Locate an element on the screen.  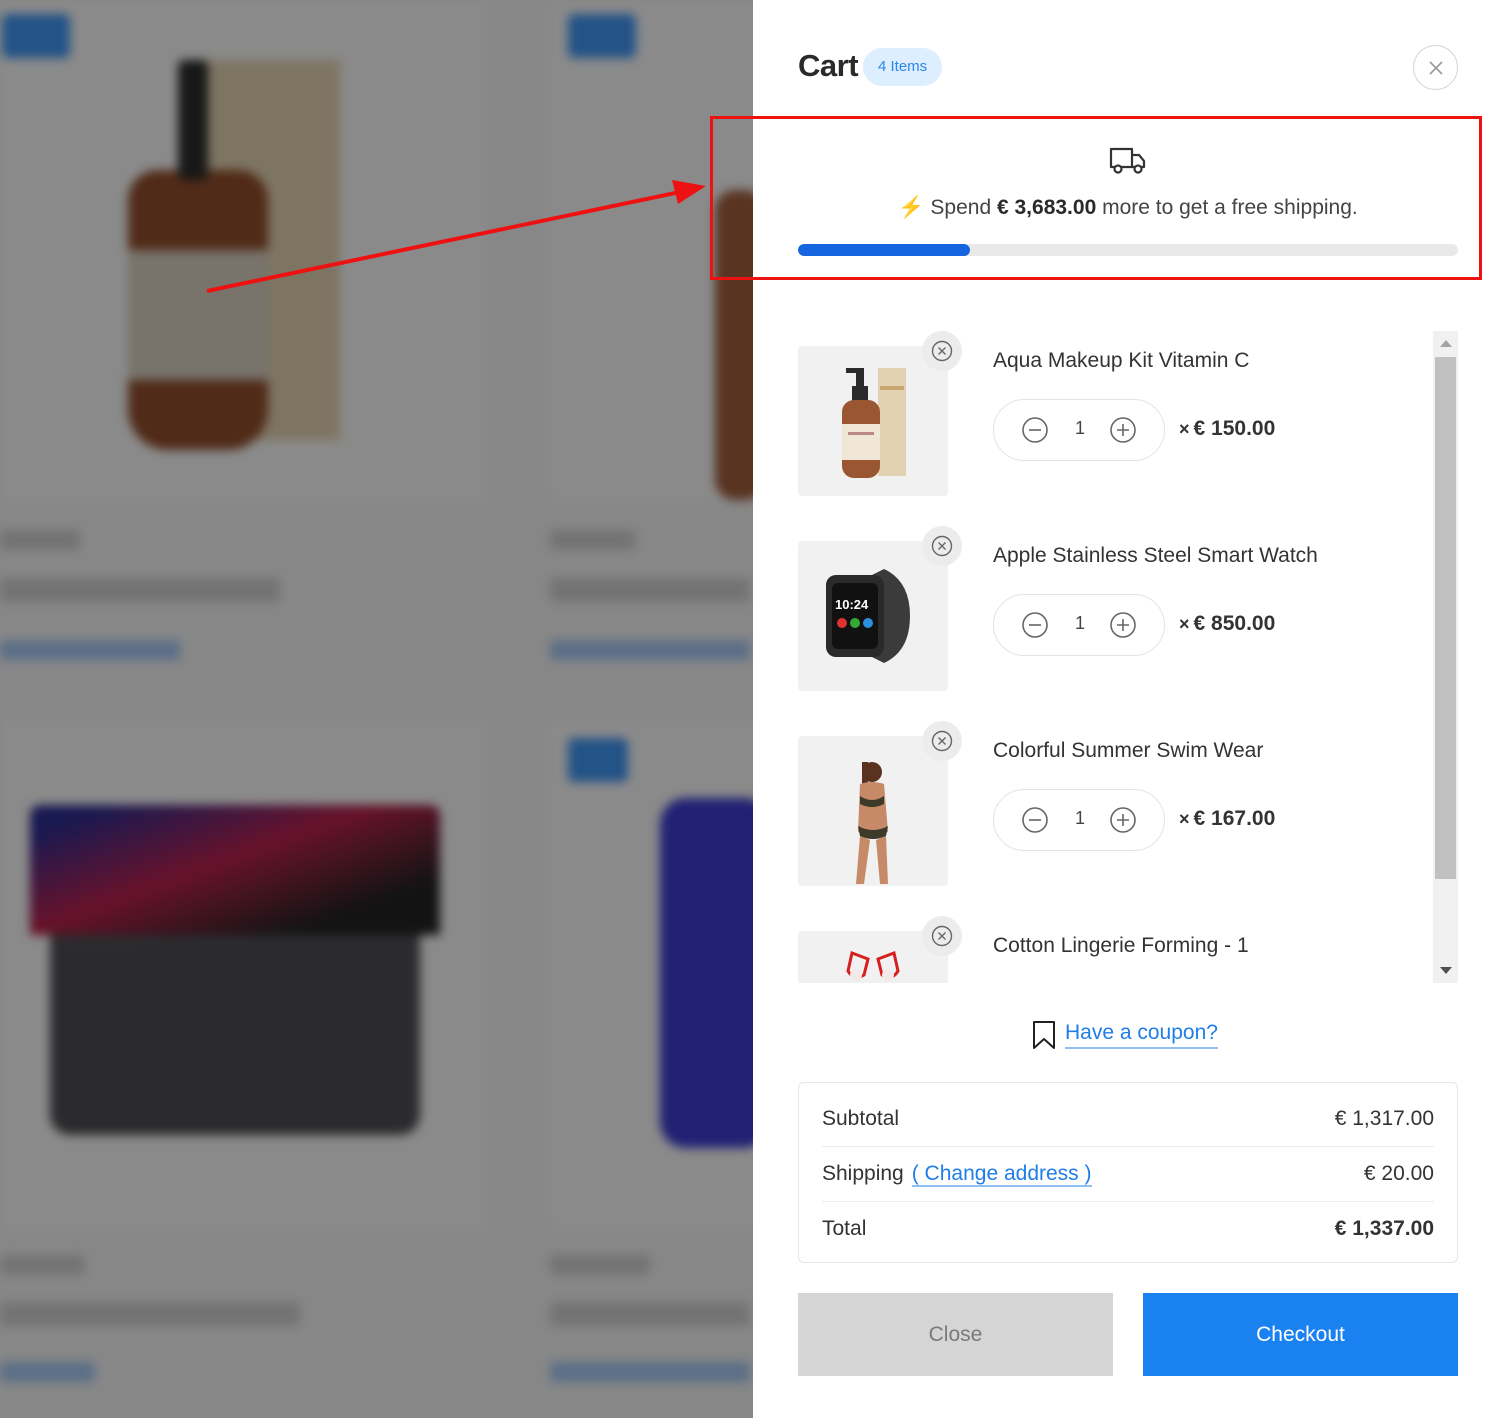
shipping-row: Shipping ( Change address ) € 20.00 is located at coordinates (1128, 1173).